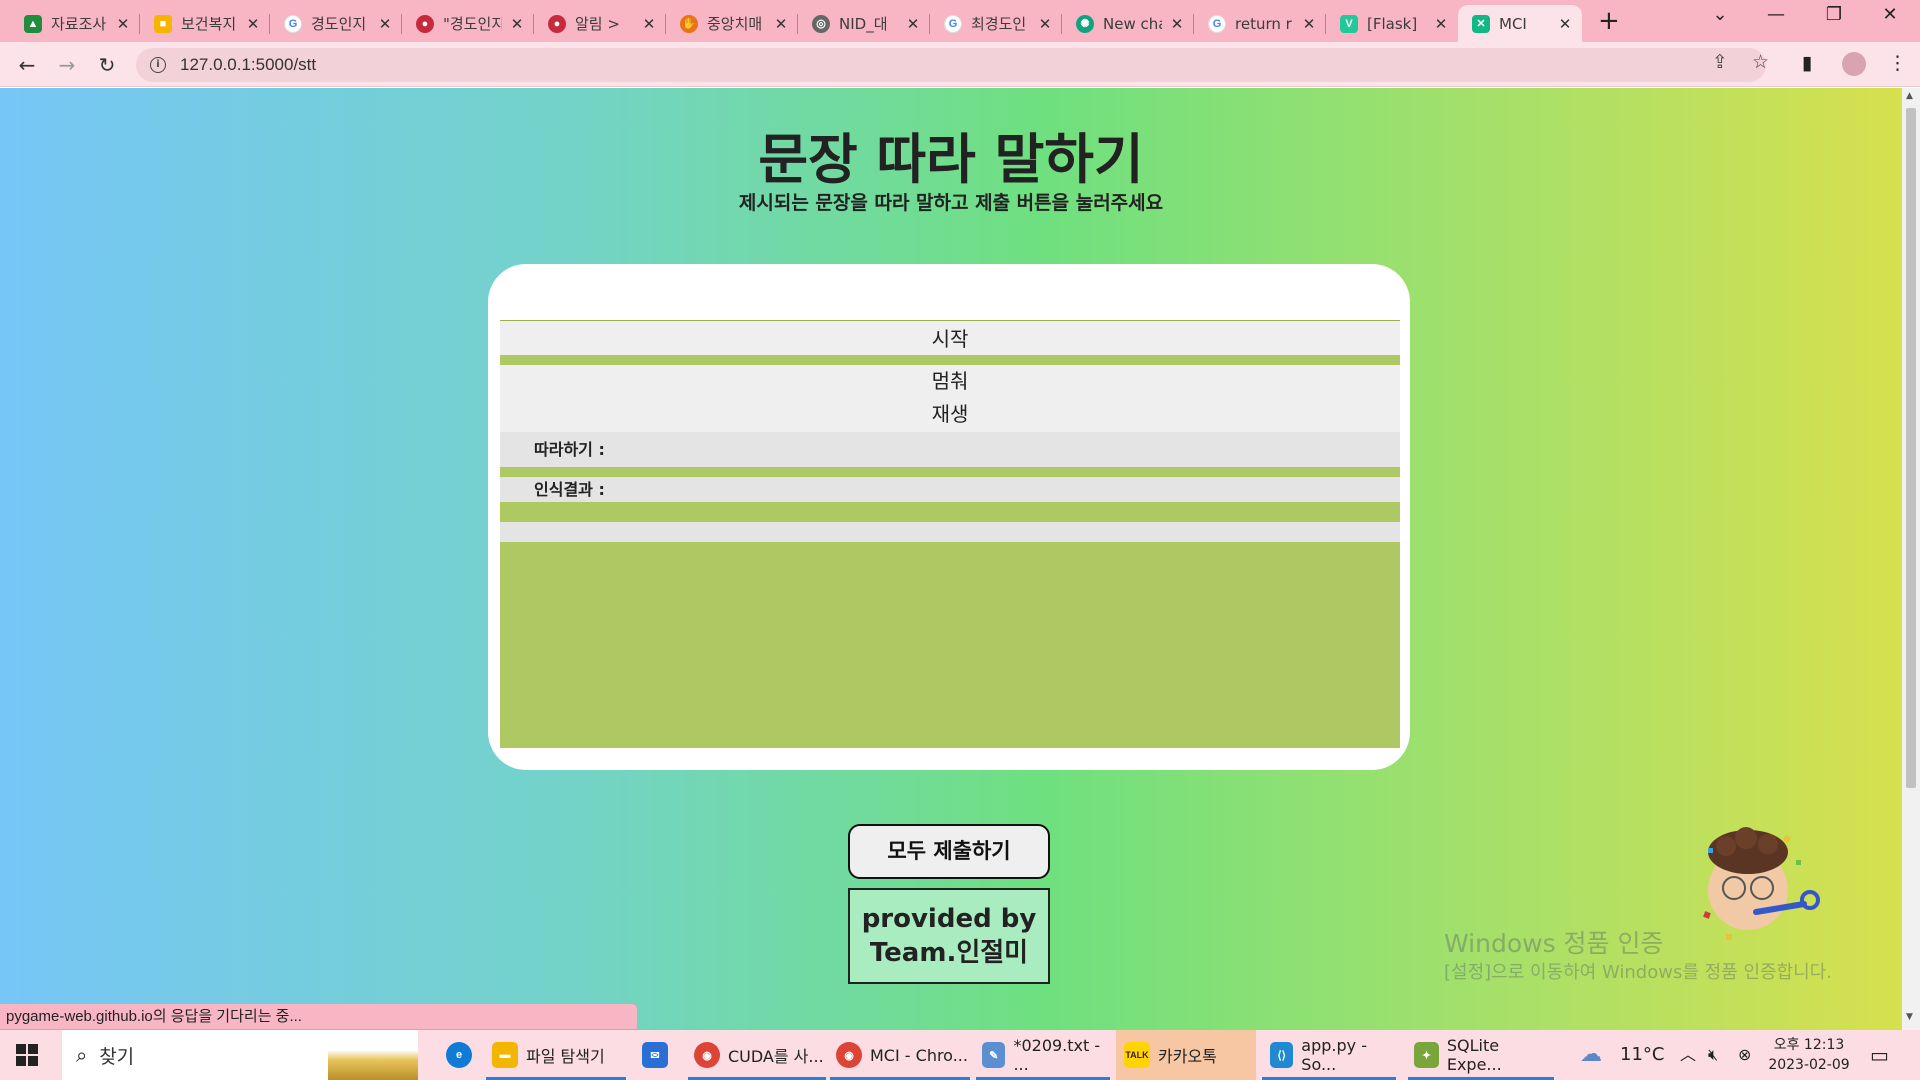  Describe the element at coordinates (950, 489) in the screenshot. I see `recognition-result-label: 인식결과 :` at that location.